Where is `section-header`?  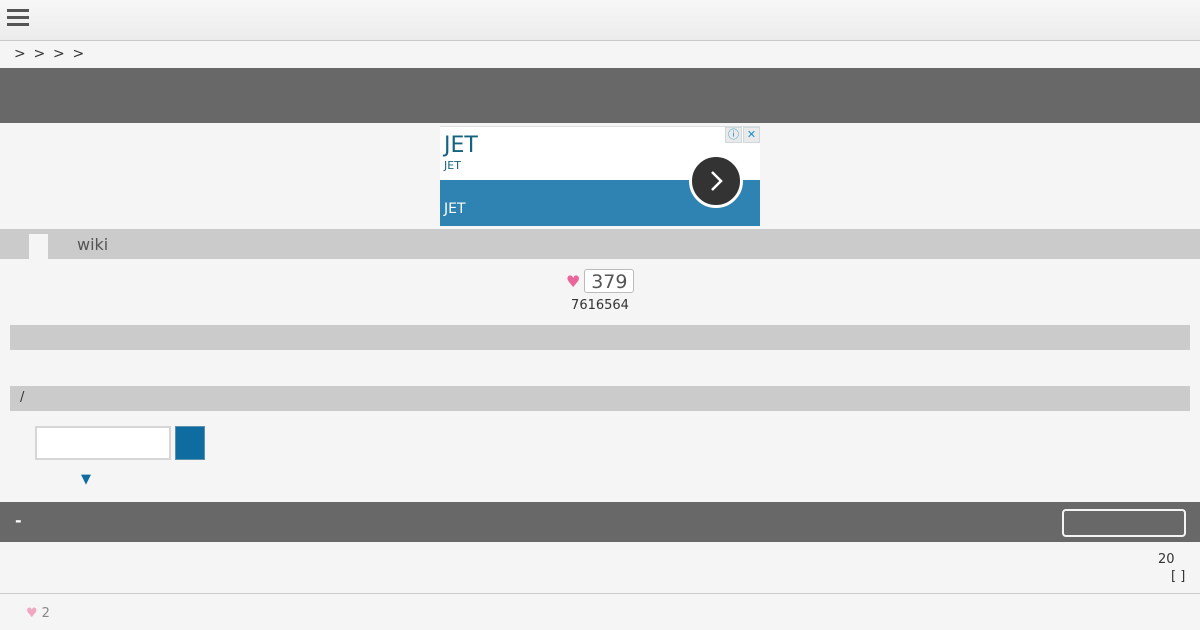 section-header is located at coordinates (600, 337).